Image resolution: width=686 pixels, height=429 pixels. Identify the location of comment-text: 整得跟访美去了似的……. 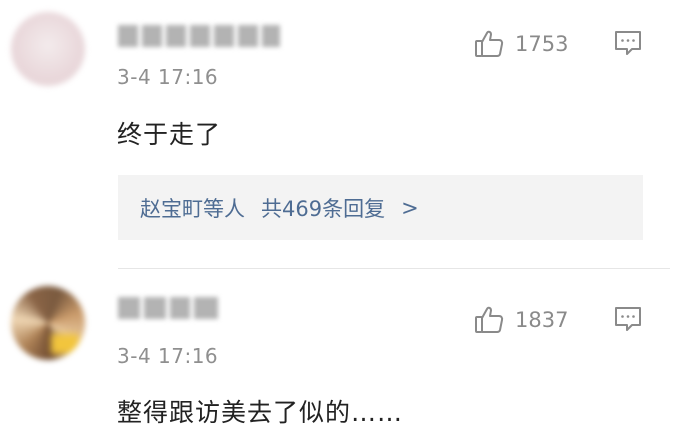
(260, 412).